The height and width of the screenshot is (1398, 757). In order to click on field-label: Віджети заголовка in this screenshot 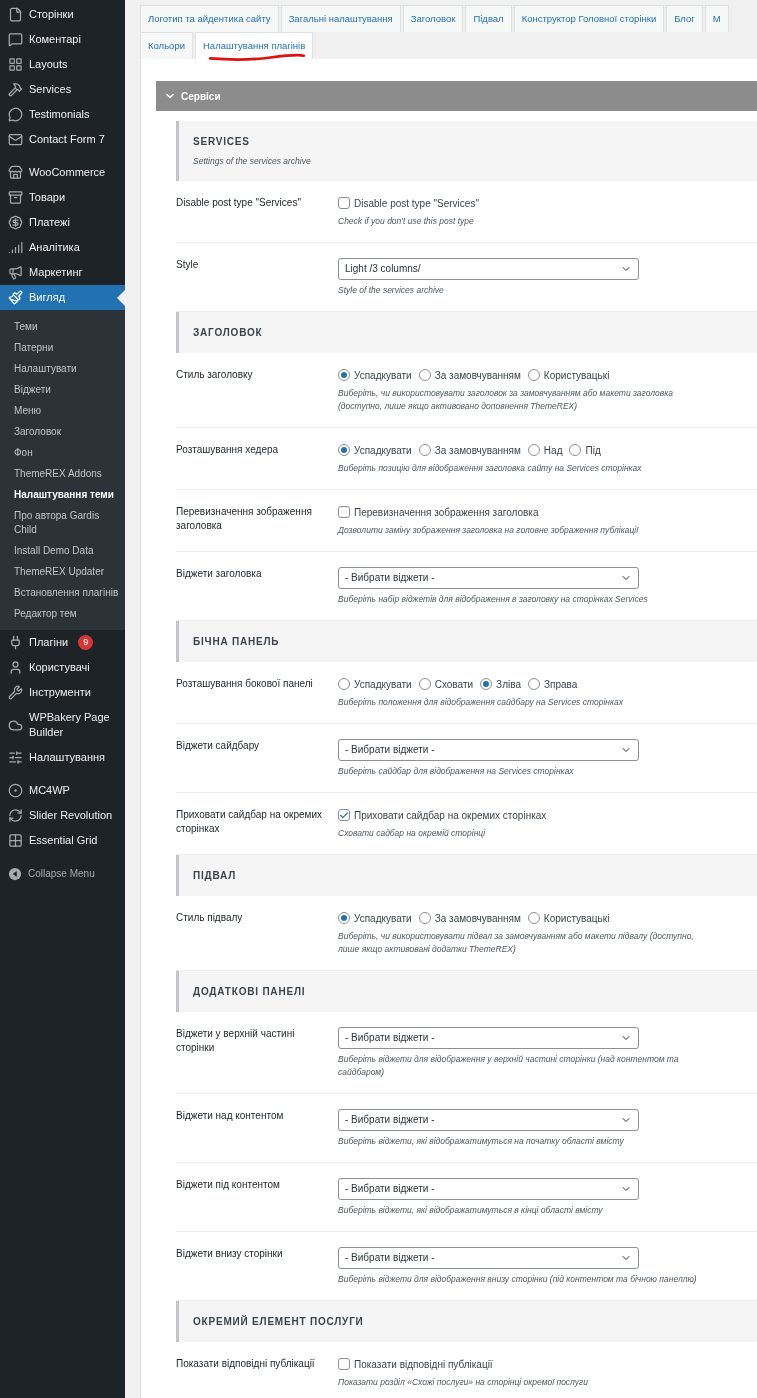, I will do `click(219, 573)`.